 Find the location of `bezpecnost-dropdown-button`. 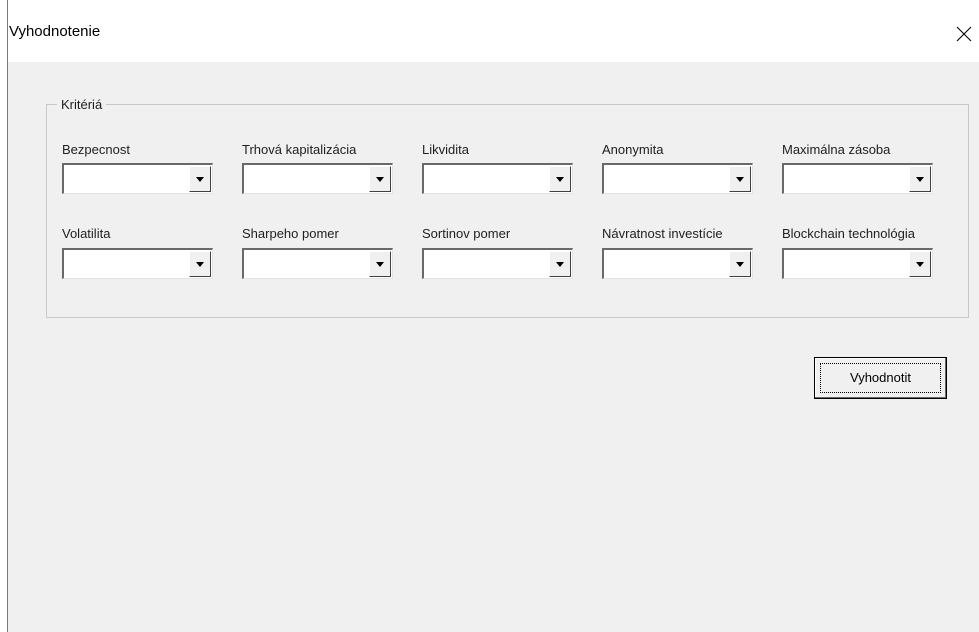

bezpecnost-dropdown-button is located at coordinates (200, 179).